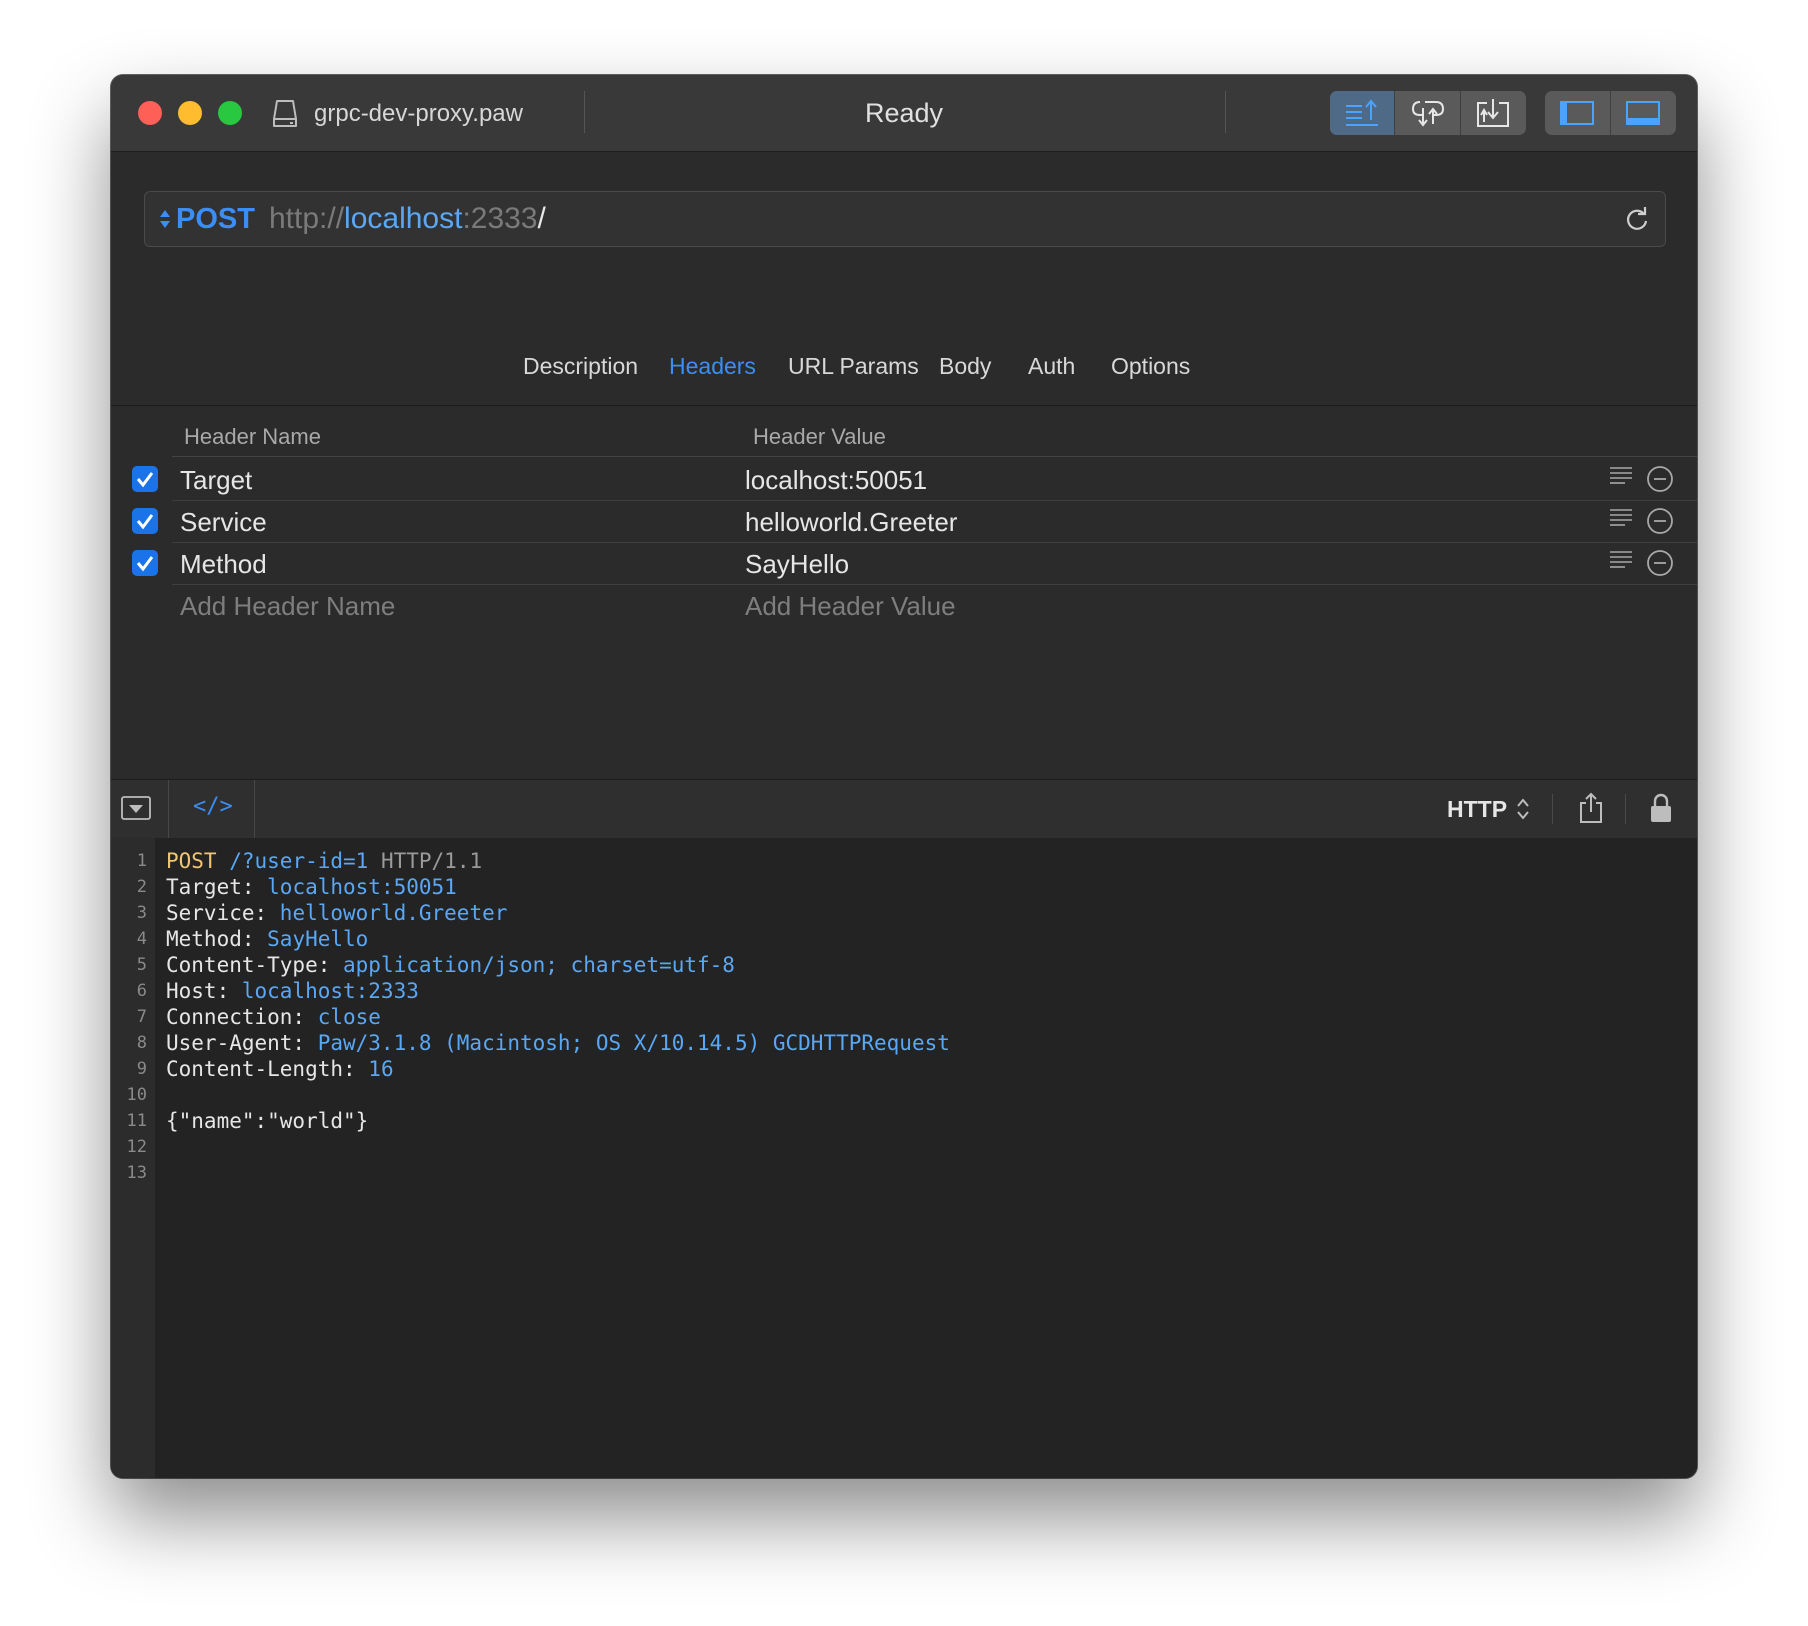 The width and height of the screenshot is (1808, 1626). Describe the element at coordinates (252, 436) in the screenshot. I see `column-header-name: Header Name` at that location.